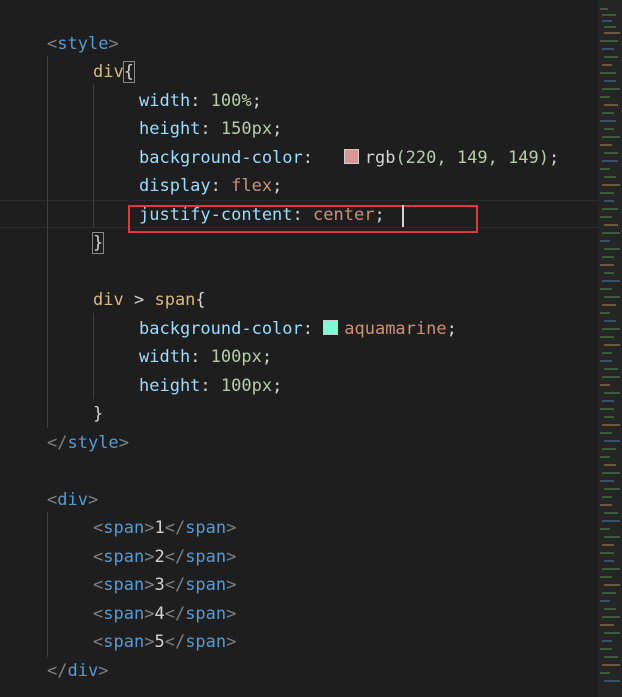 Image resolution: width=622 pixels, height=697 pixels. I want to click on code-line-1: <style>, so click(83, 44).